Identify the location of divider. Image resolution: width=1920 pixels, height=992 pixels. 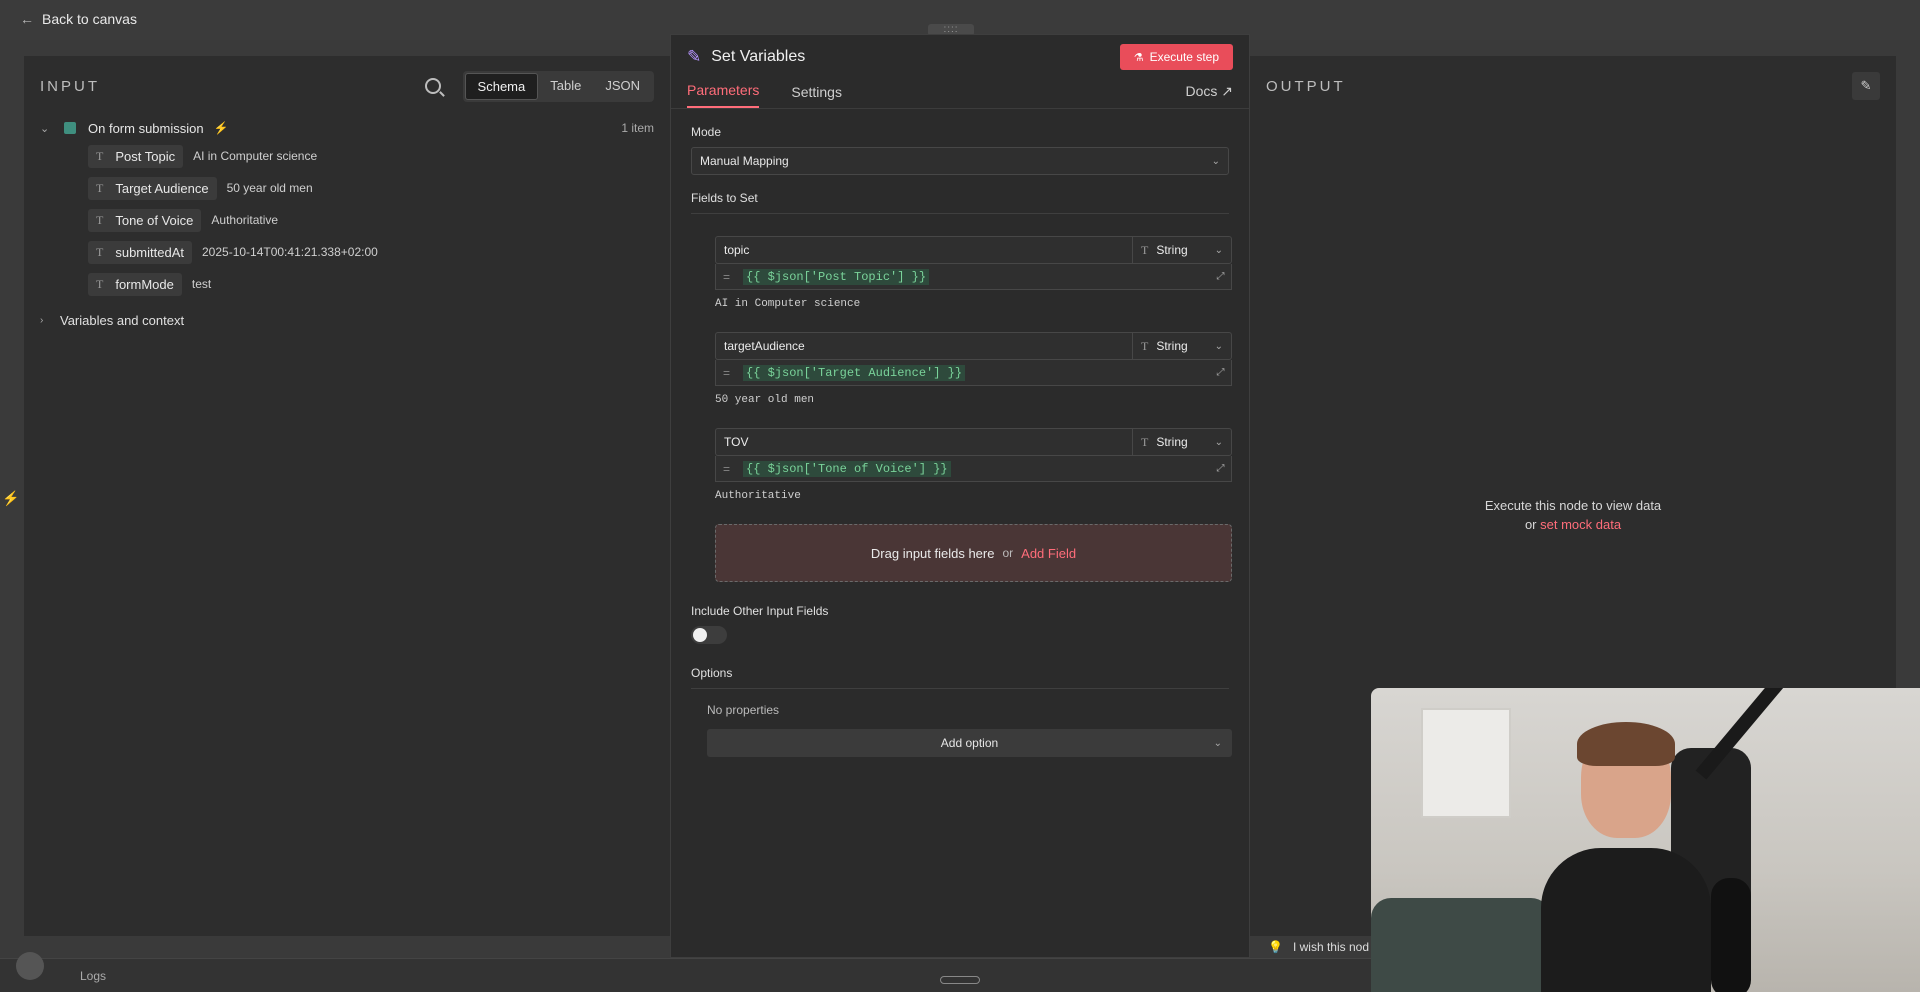
(960, 688).